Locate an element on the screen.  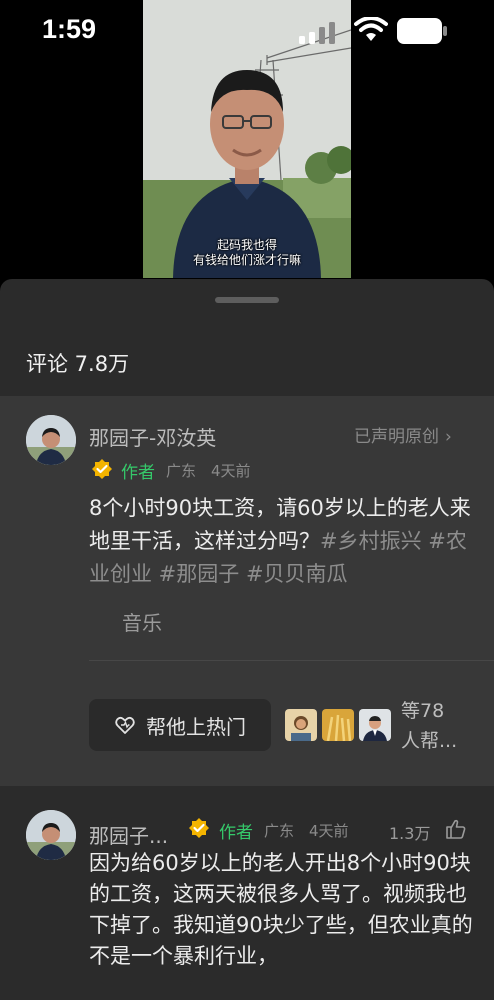
status-bar: 1:59 is located at coordinates (247, 30).